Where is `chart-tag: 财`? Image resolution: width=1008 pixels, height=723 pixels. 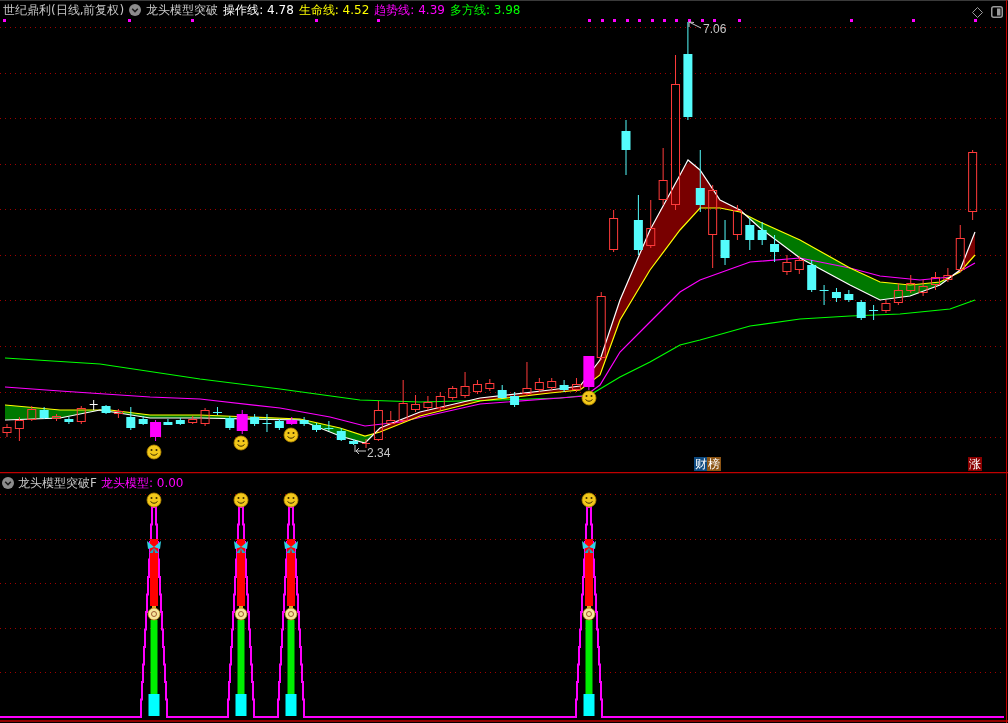 chart-tag: 财 is located at coordinates (701, 464).